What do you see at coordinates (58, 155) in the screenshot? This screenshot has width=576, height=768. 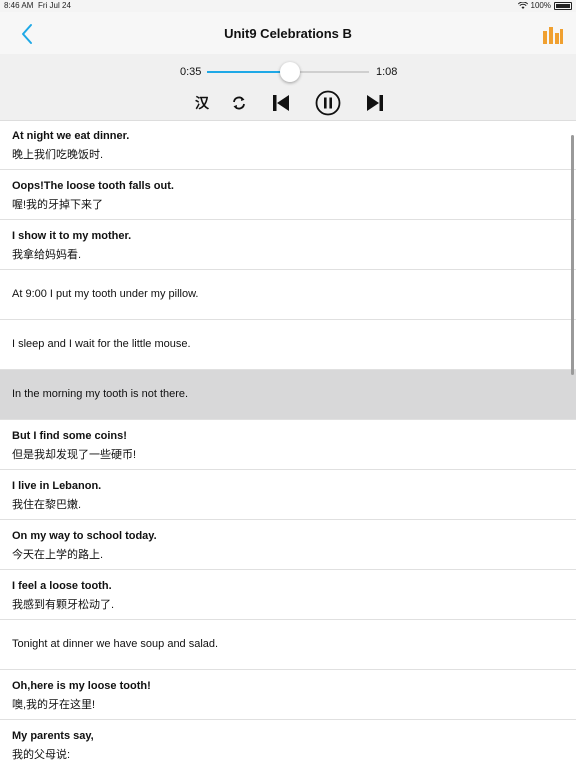 I see `sentence-chinese: 晚上我们吃晚饭时.` at bounding box center [58, 155].